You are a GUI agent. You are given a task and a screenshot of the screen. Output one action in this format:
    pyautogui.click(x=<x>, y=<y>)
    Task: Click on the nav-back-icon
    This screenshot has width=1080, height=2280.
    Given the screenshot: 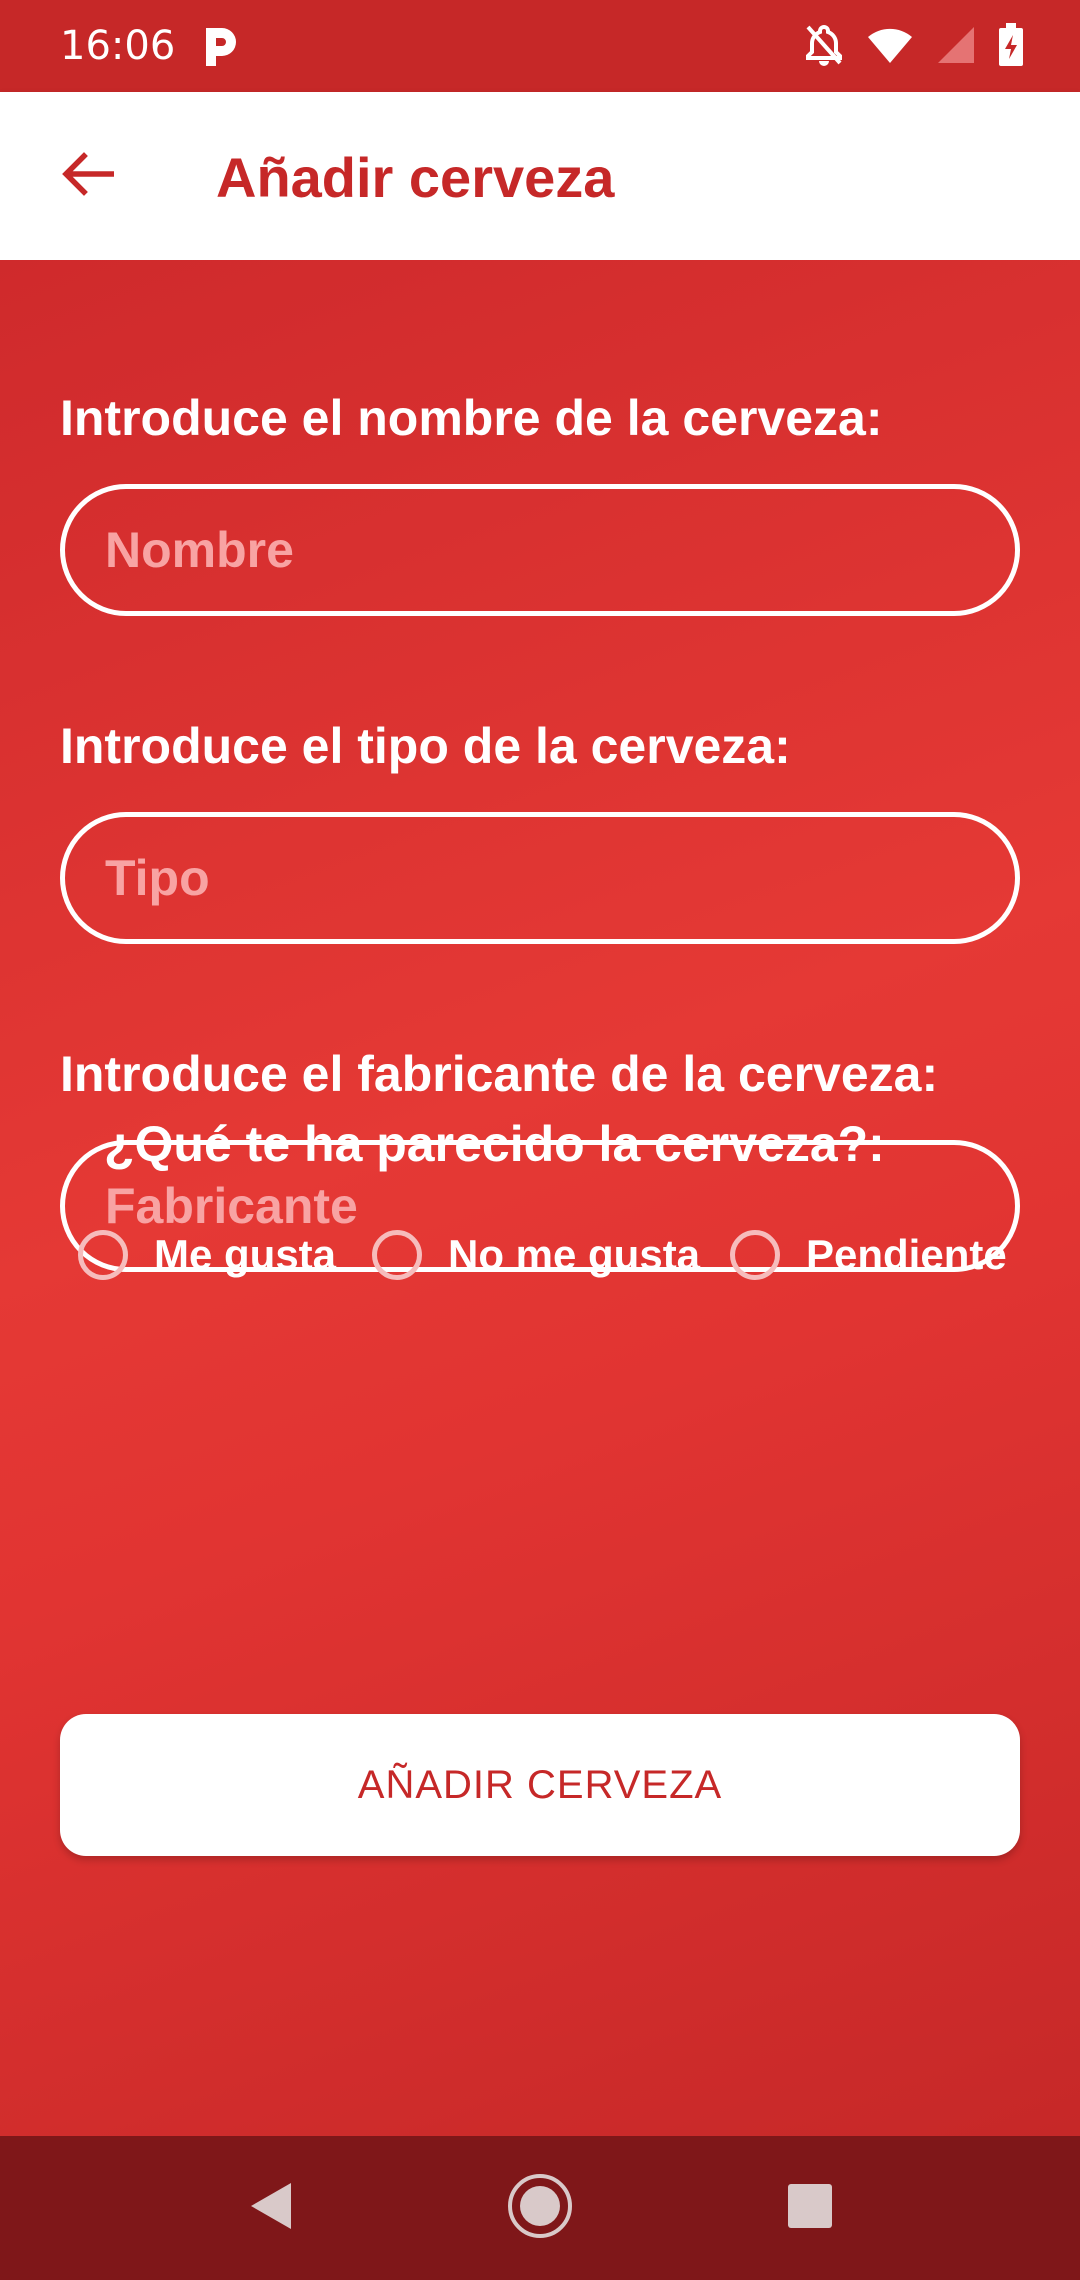 What is the action you would take?
    pyautogui.click(x=270, y=2208)
    